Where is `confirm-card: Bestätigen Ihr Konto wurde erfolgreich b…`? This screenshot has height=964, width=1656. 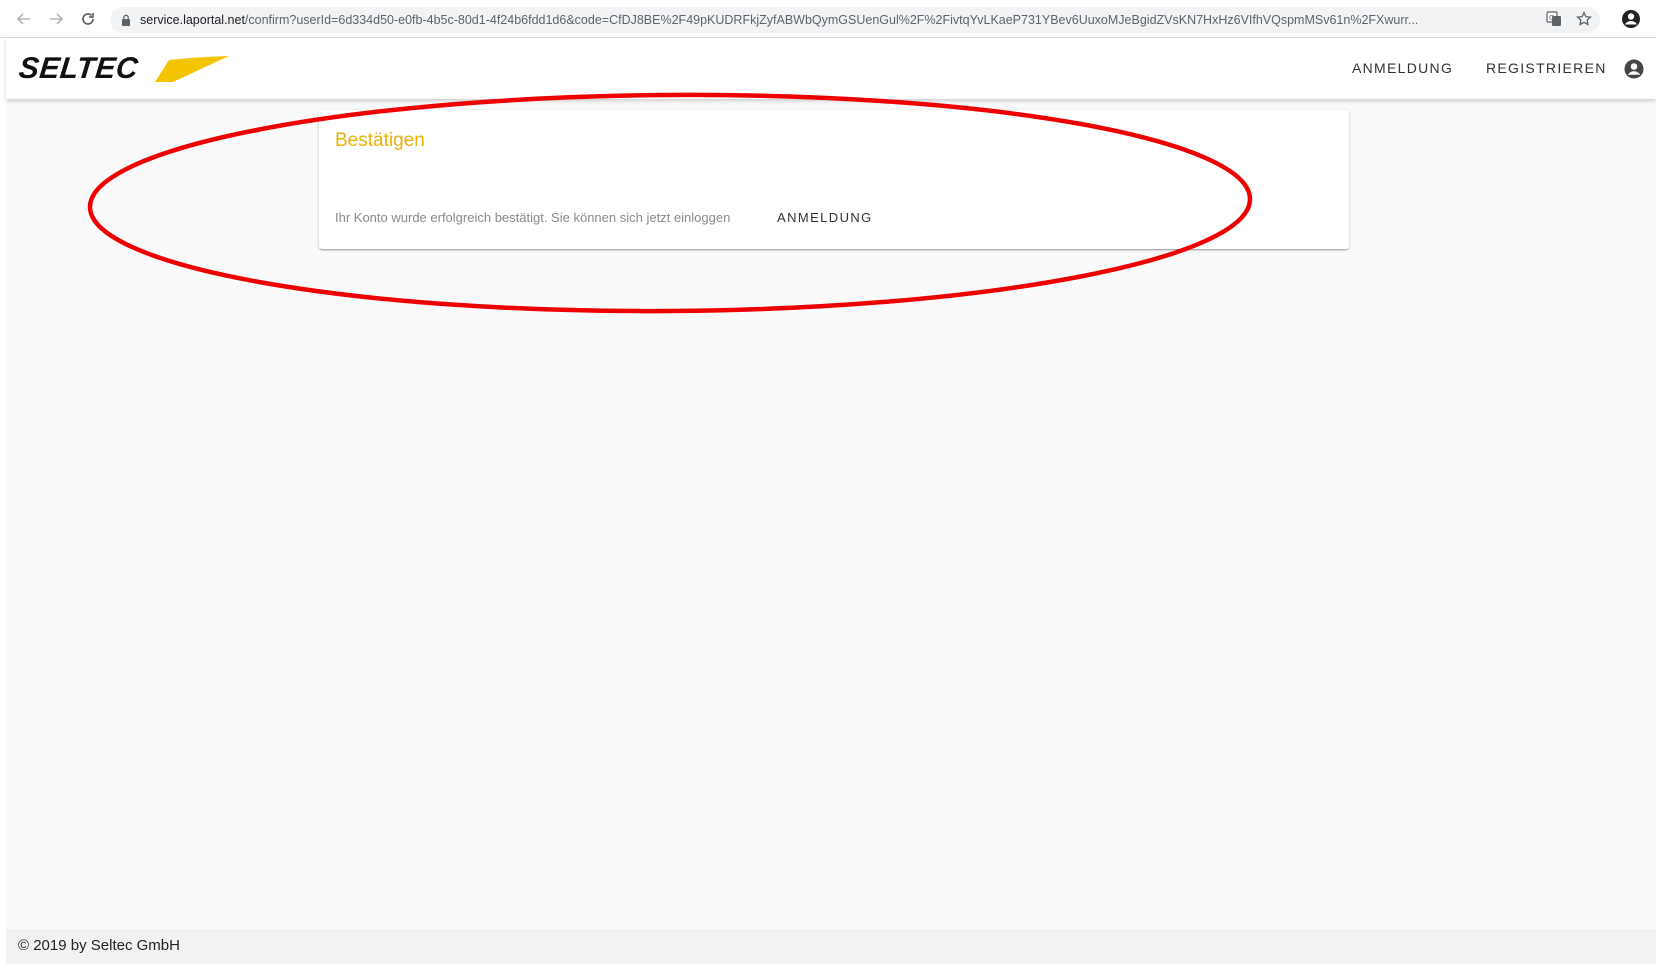
confirm-card: Bestätigen Ihr Konto wurde erfolgreich b… is located at coordinates (834, 179).